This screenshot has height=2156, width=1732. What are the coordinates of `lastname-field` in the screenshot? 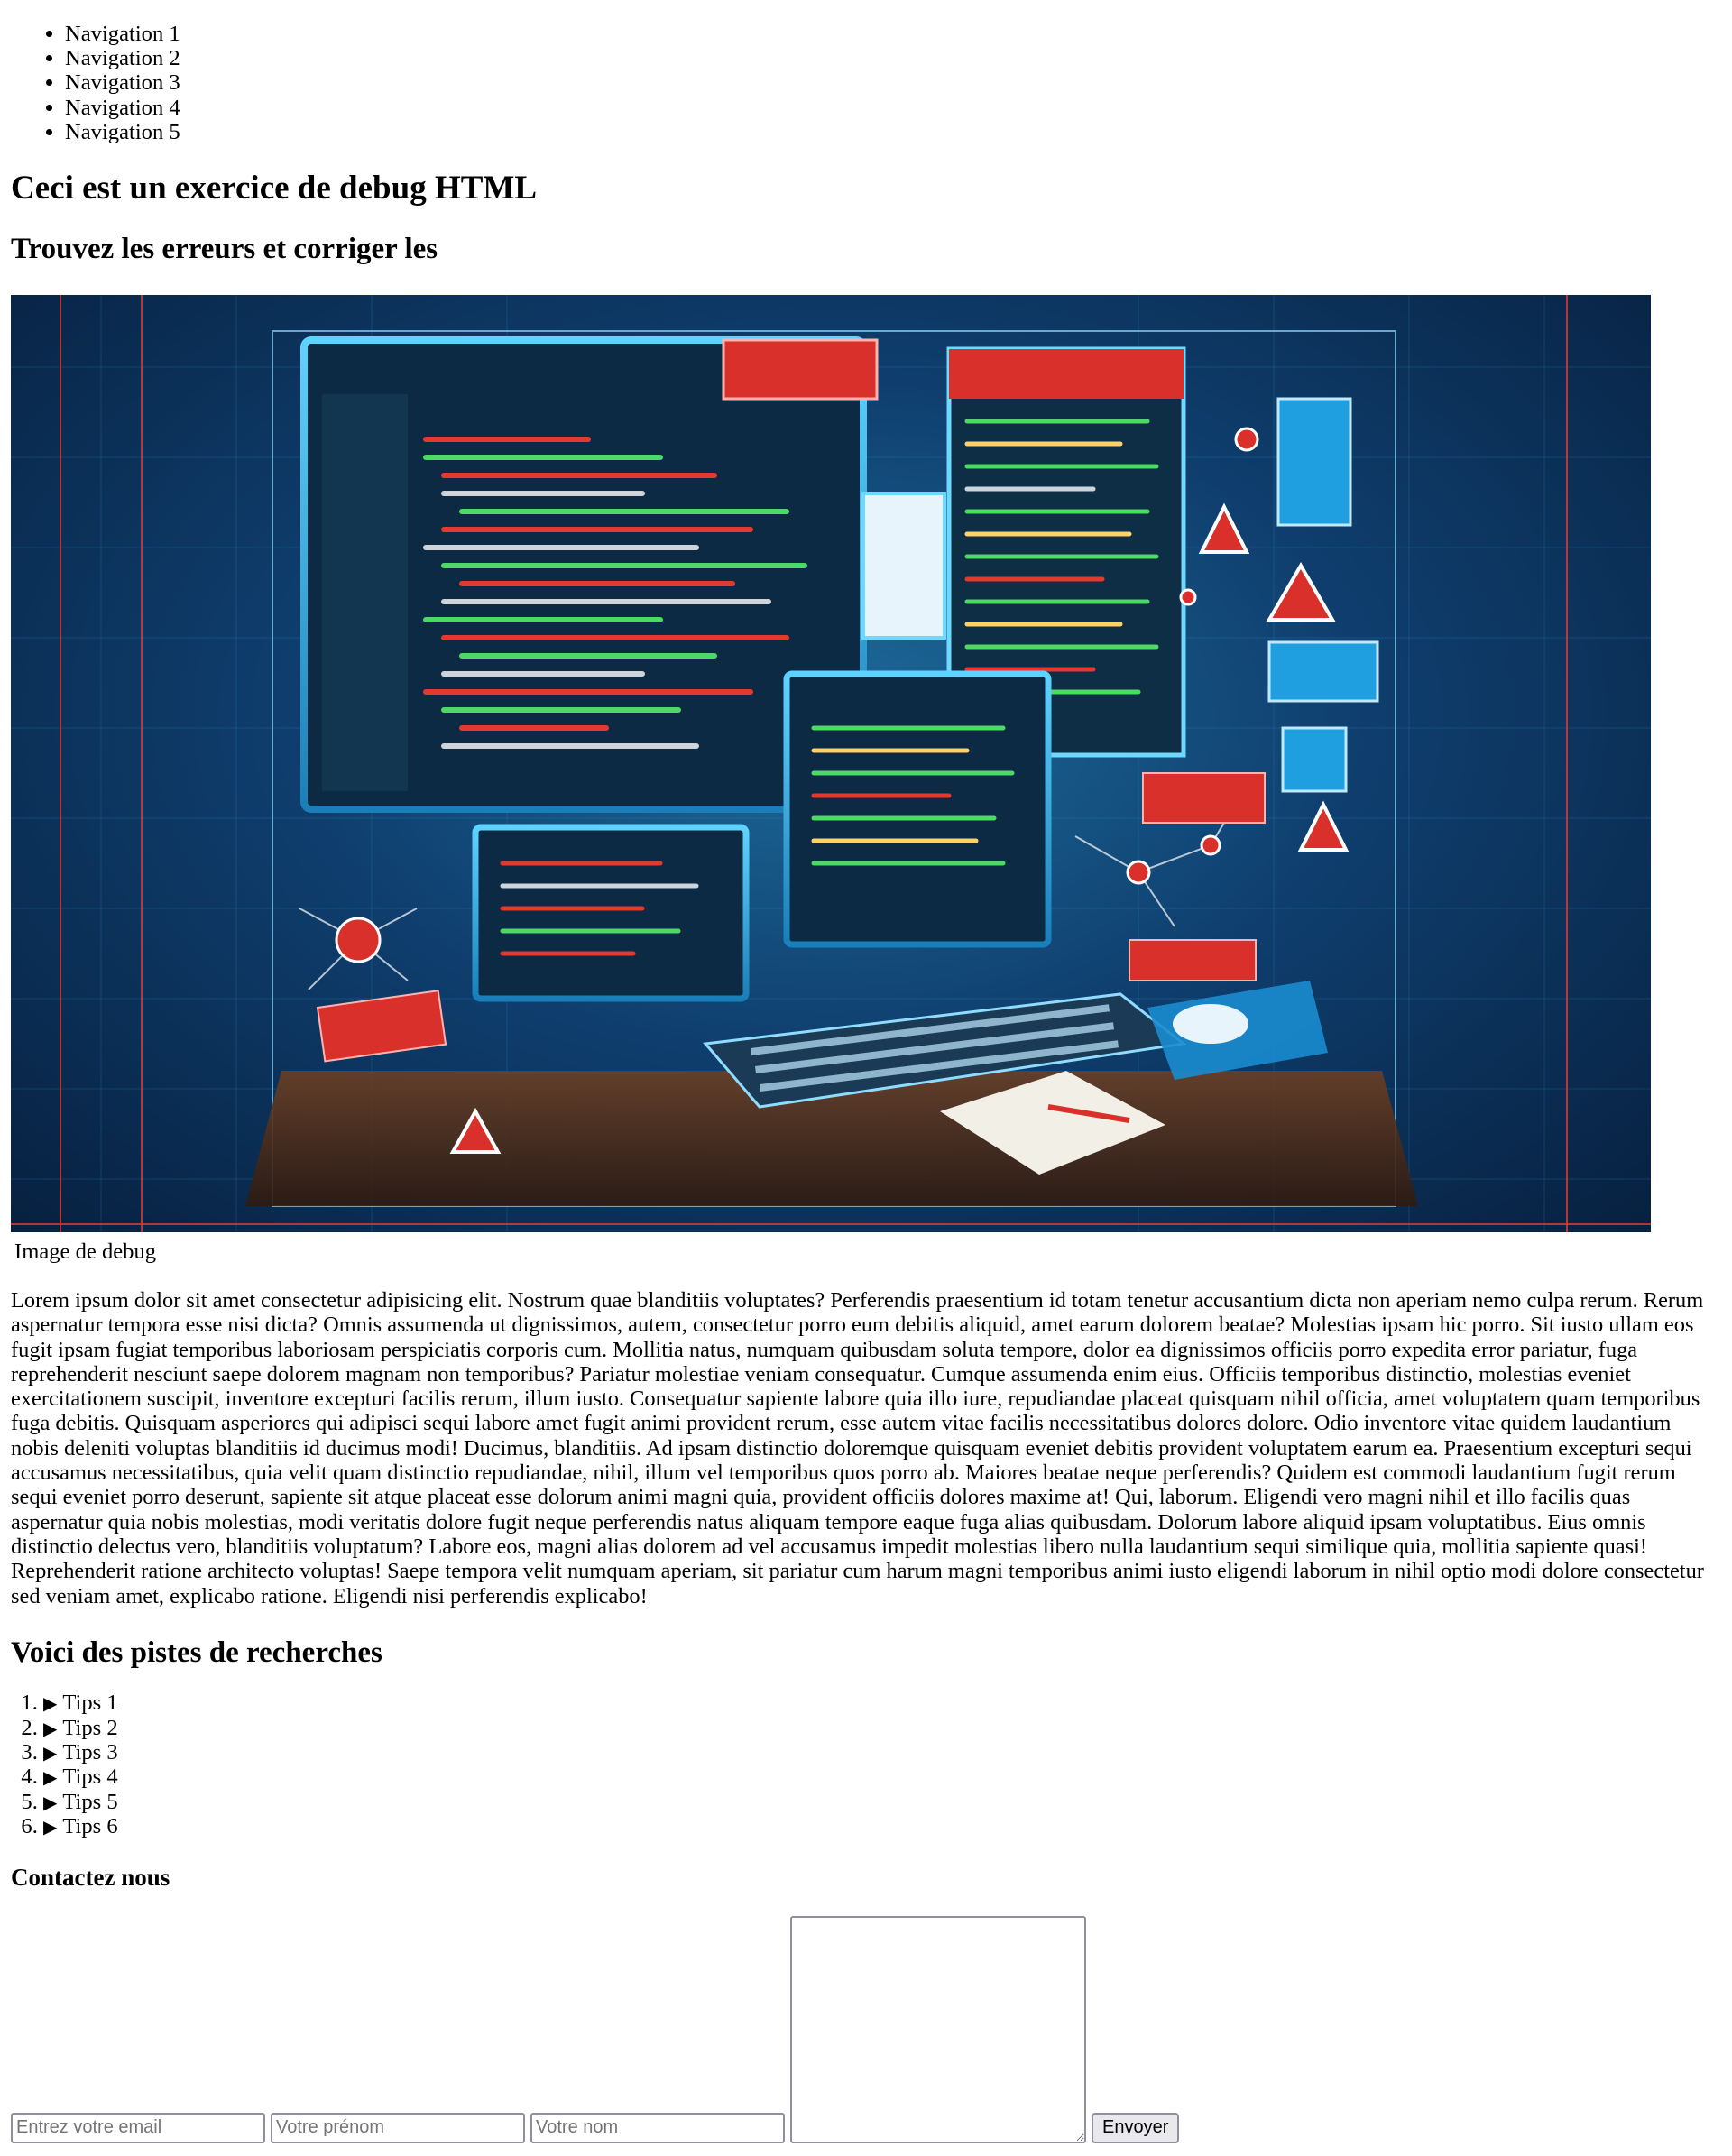 It's located at (657, 2127).